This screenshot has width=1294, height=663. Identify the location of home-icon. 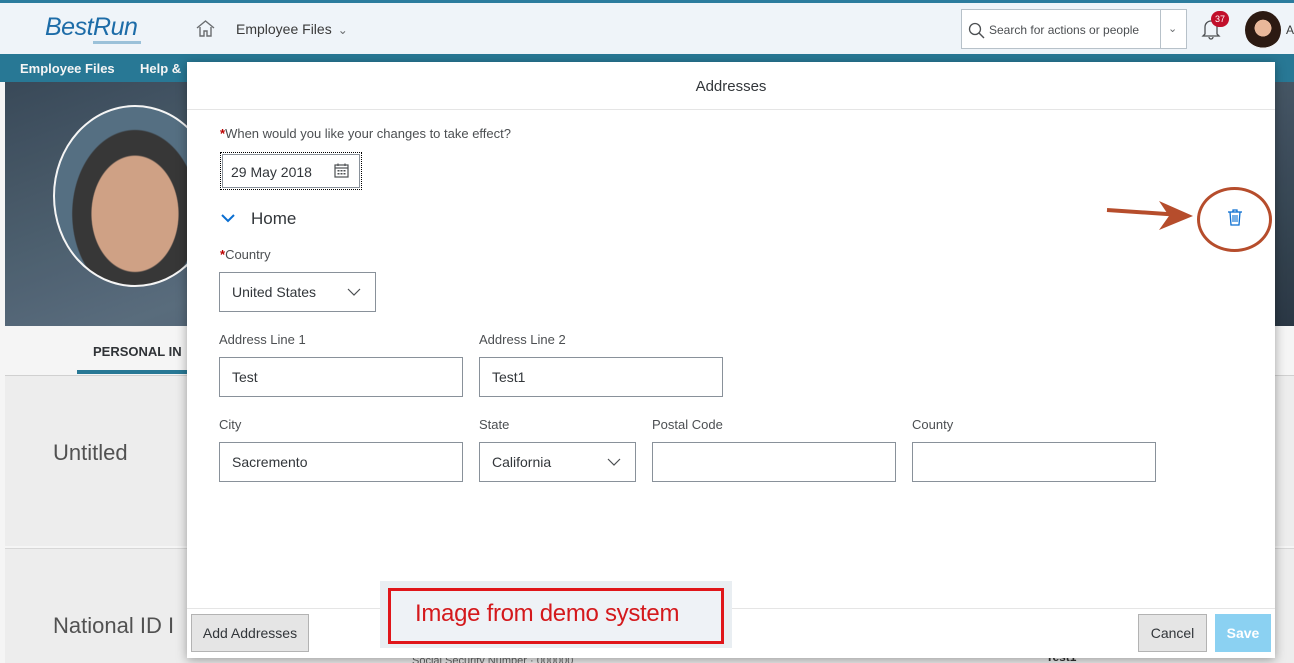
(205, 28).